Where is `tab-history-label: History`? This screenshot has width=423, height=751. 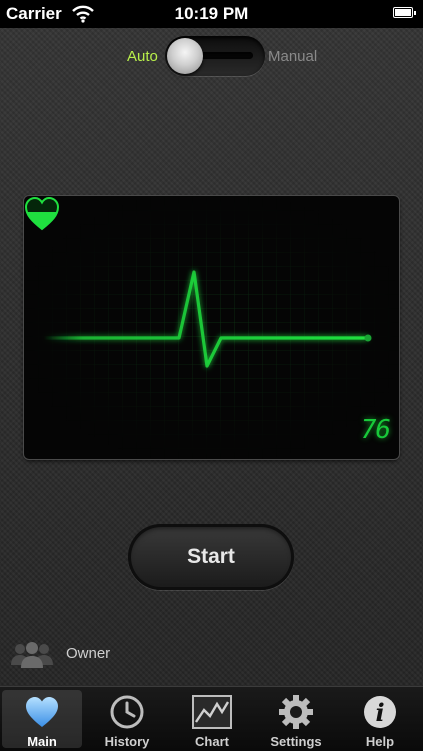
tab-history-label: History is located at coordinates (127, 741).